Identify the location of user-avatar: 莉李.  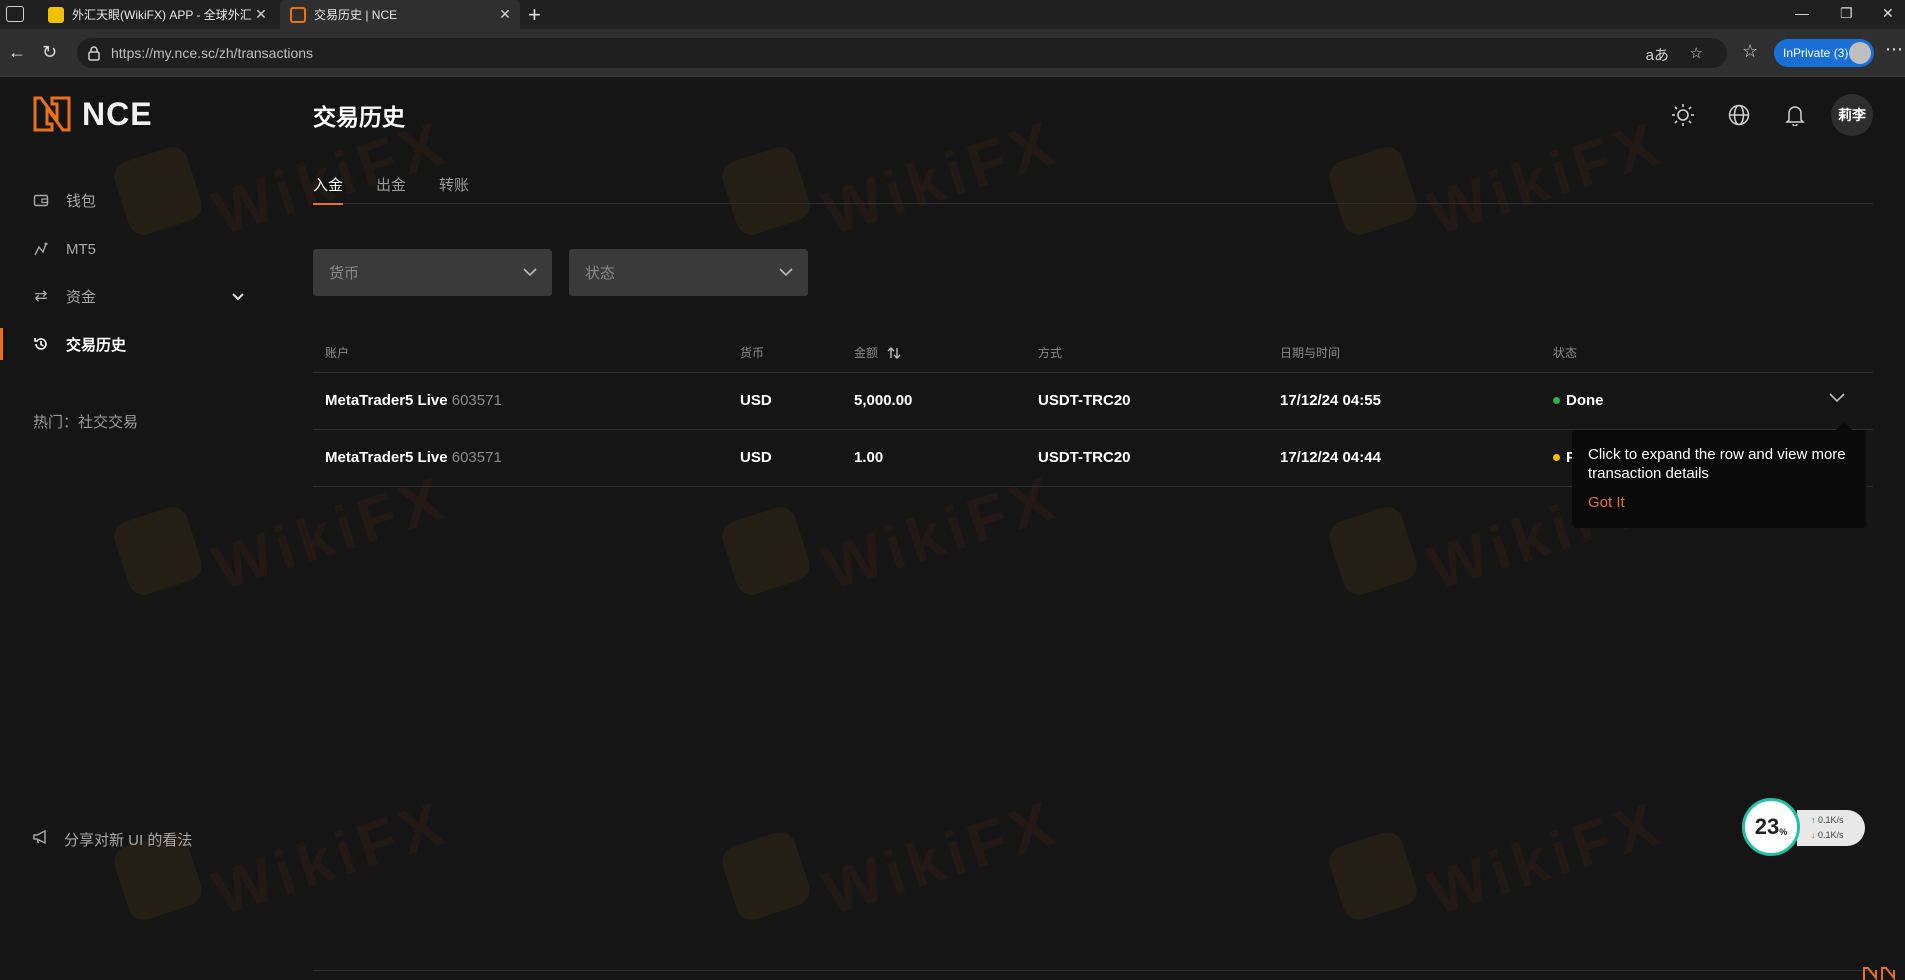
(1852, 115).